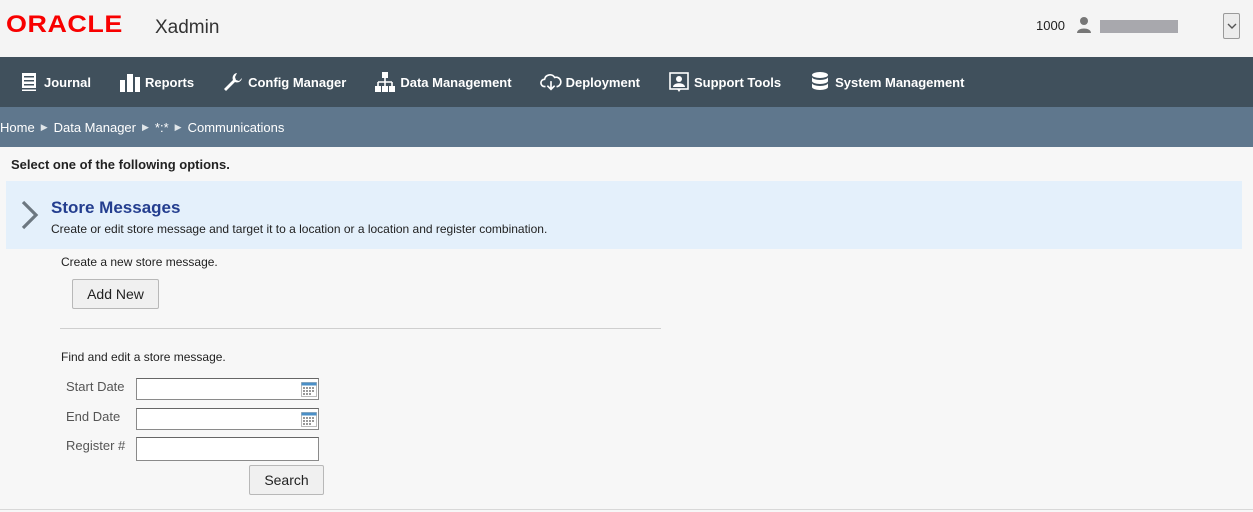  Describe the element at coordinates (1084, 25) in the screenshot. I see `user-icon` at that location.